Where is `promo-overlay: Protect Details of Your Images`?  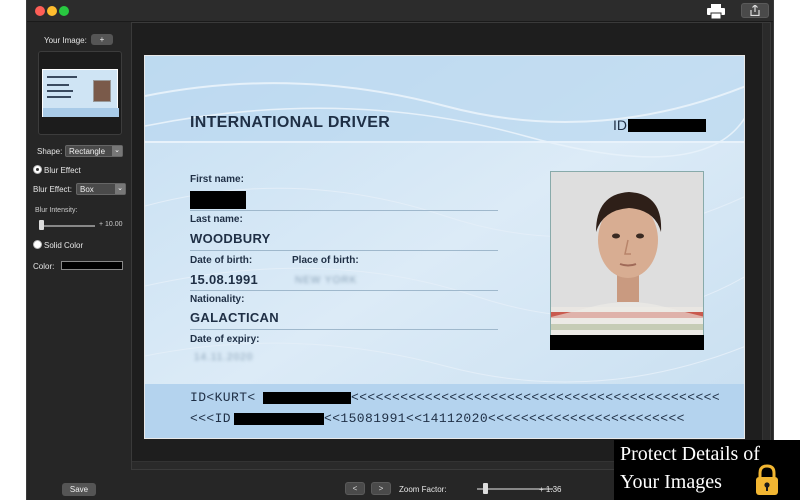
promo-overlay: Protect Details of Your Images is located at coordinates (707, 470).